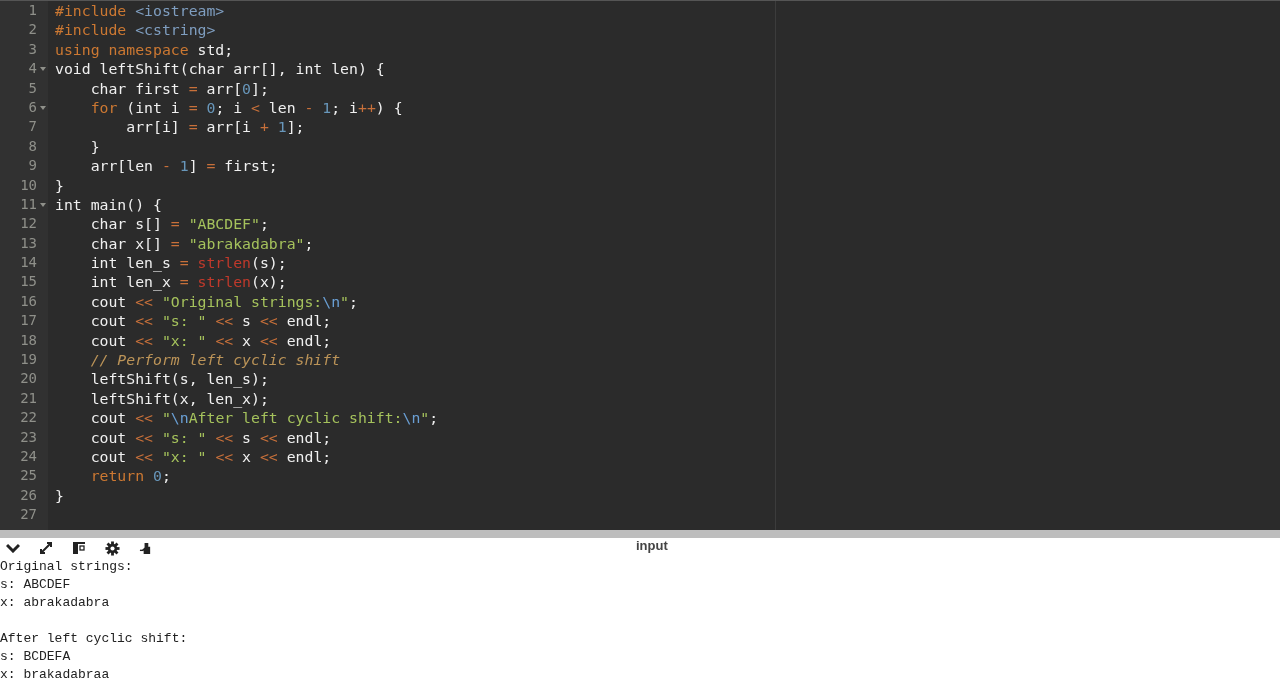 The width and height of the screenshot is (1280, 697). What do you see at coordinates (130, 476) in the screenshot?
I see `code-line: return 0;` at bounding box center [130, 476].